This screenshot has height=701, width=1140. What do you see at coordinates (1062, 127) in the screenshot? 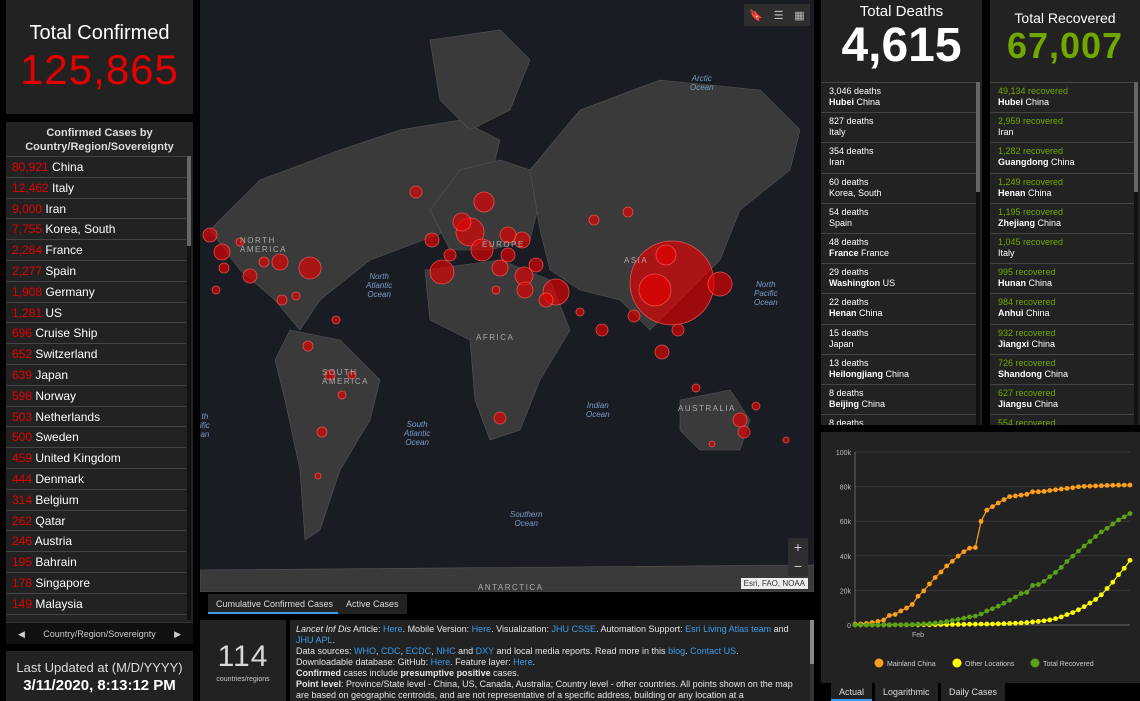
I see `recovered-row: 2,959 recovered Iran` at bounding box center [1062, 127].